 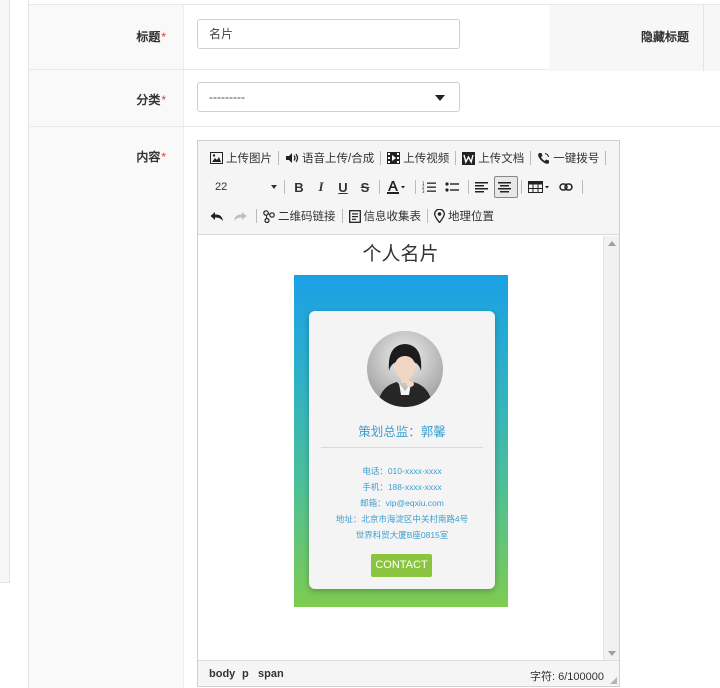 What do you see at coordinates (365, 187) in the screenshot?
I see `strikethrough-button: S` at bounding box center [365, 187].